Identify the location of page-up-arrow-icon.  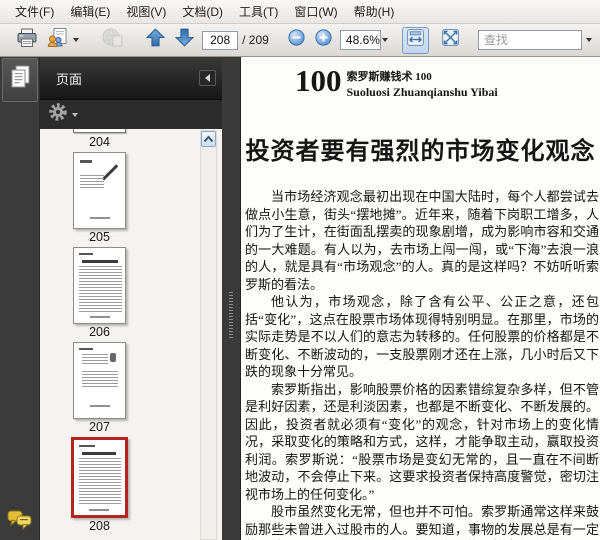
(155, 40).